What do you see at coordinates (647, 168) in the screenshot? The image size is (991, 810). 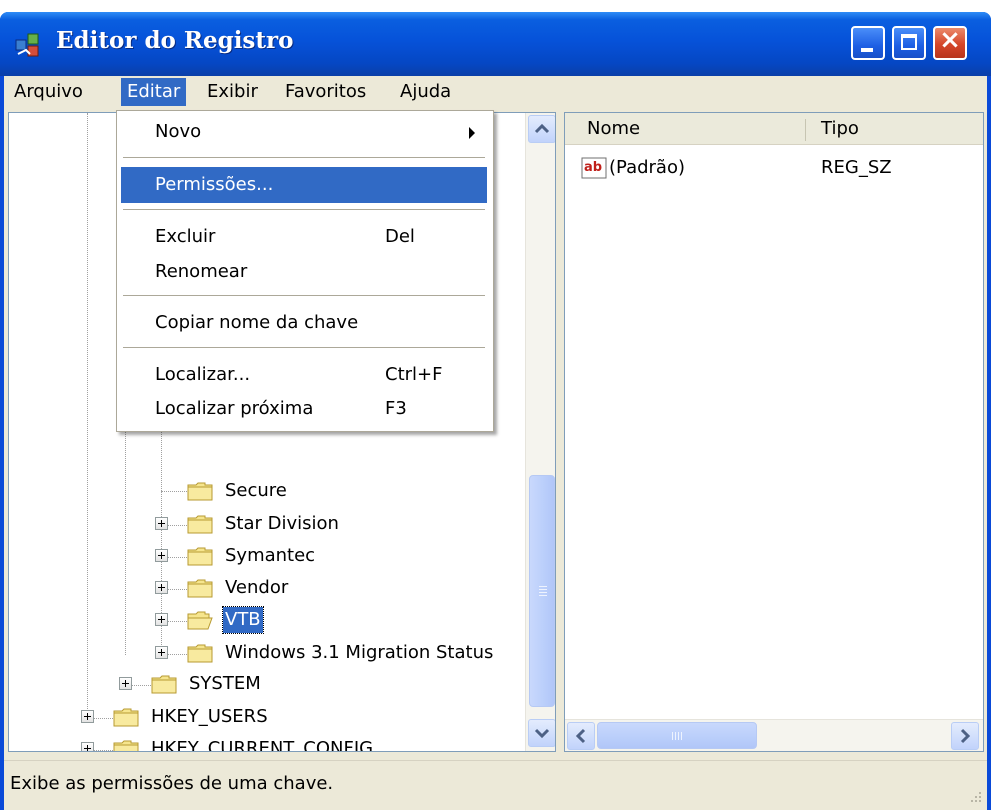 I see `value-name: (Padrão)` at bounding box center [647, 168].